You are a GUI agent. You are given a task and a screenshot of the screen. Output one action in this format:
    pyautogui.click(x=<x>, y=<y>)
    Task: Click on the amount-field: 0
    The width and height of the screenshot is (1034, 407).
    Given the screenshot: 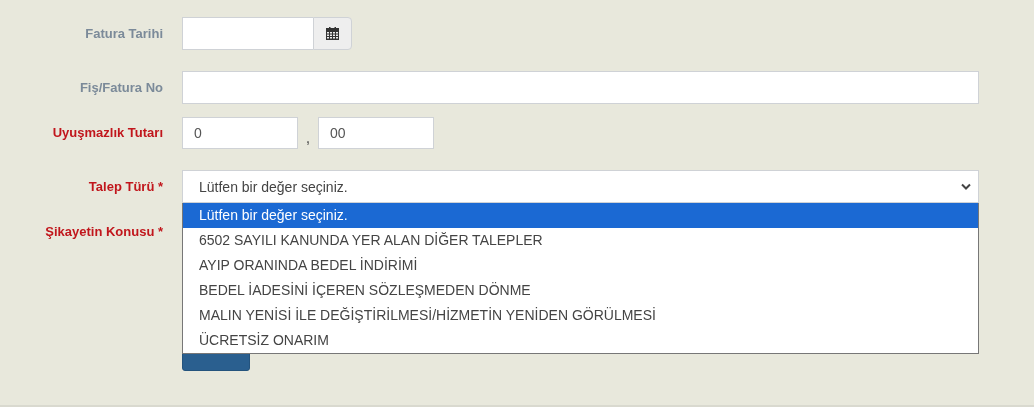 What is the action you would take?
    pyautogui.click(x=240, y=132)
    